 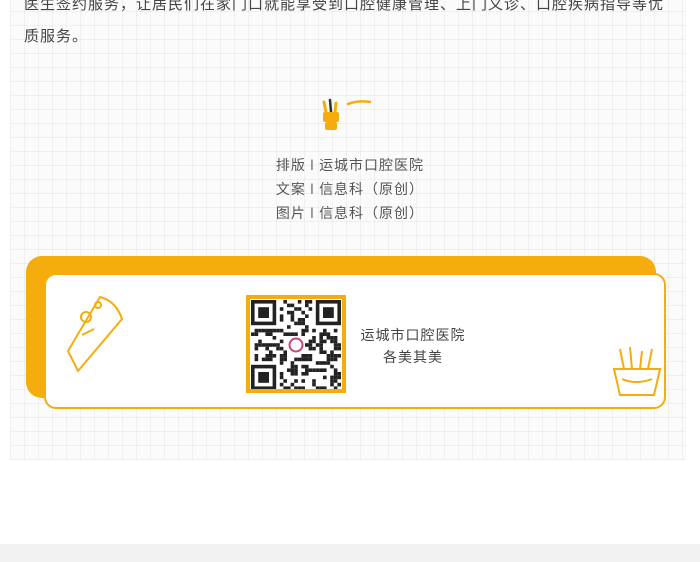 I want to click on hand-sign-icon, so click(x=347, y=114).